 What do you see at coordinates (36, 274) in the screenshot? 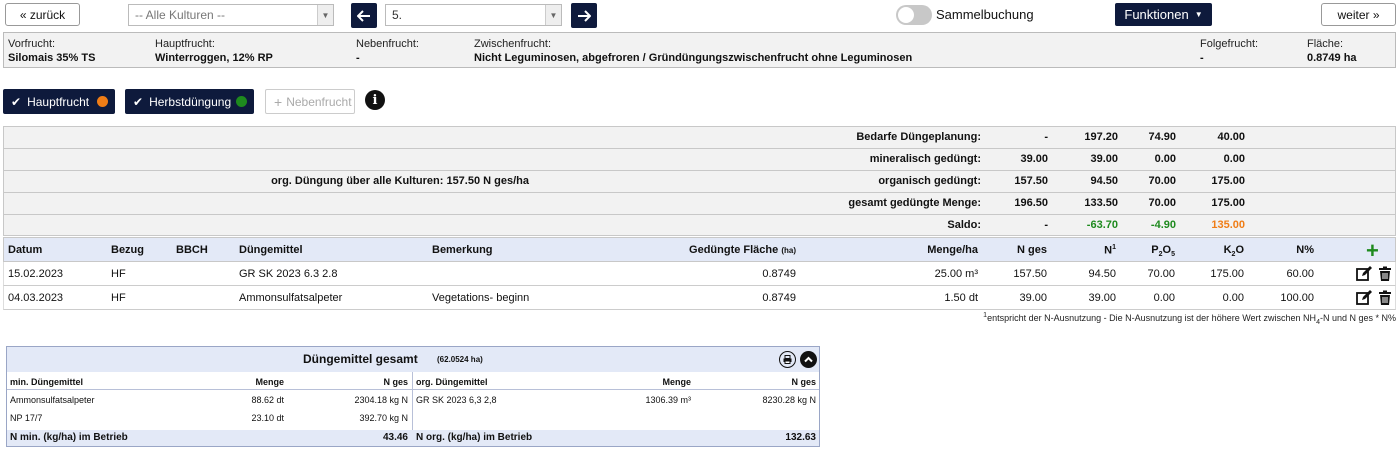
I see `cell-datum: 15.02.2023` at bounding box center [36, 274].